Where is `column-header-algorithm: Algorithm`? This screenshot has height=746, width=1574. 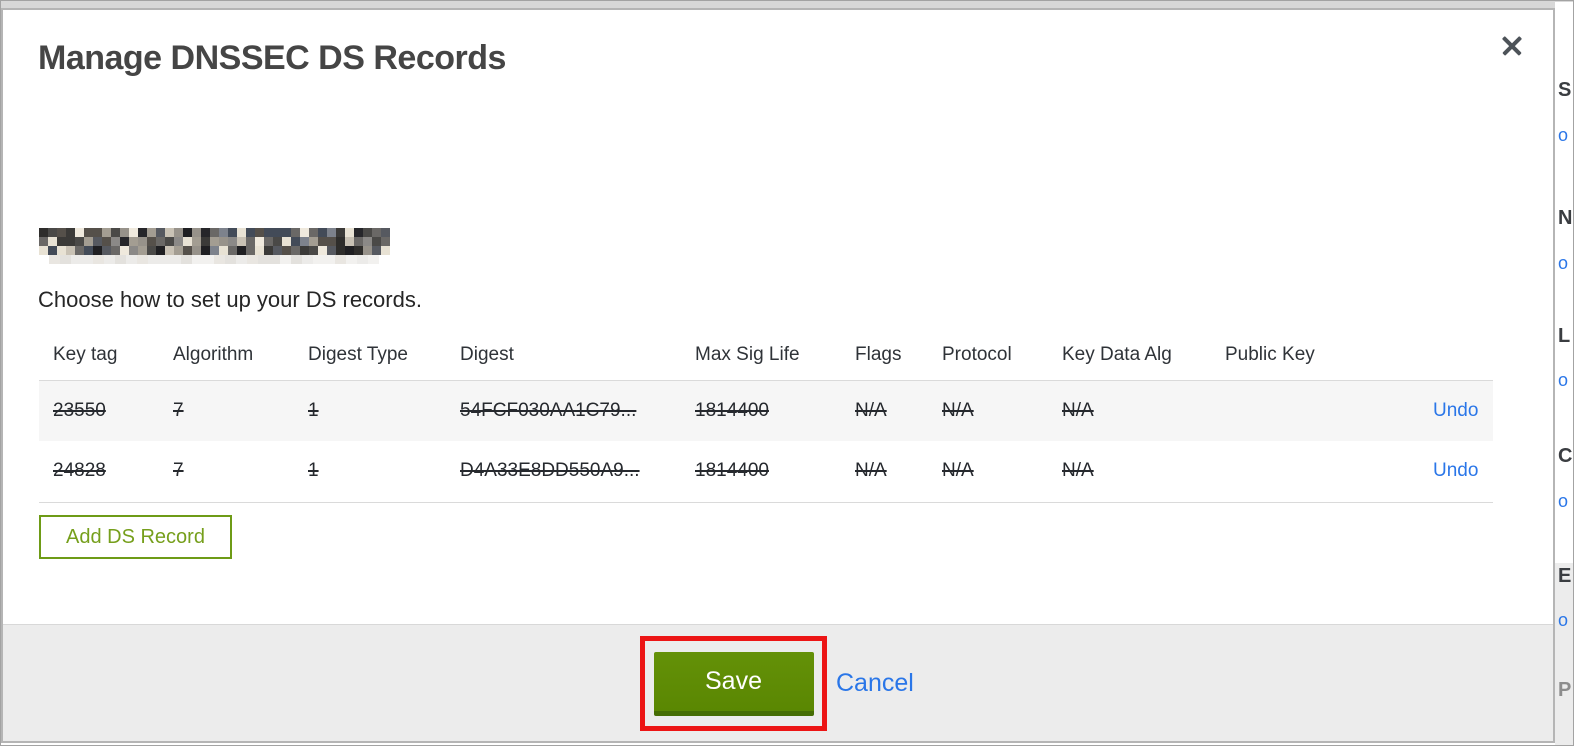
column-header-algorithm: Algorithm is located at coordinates (226, 356).